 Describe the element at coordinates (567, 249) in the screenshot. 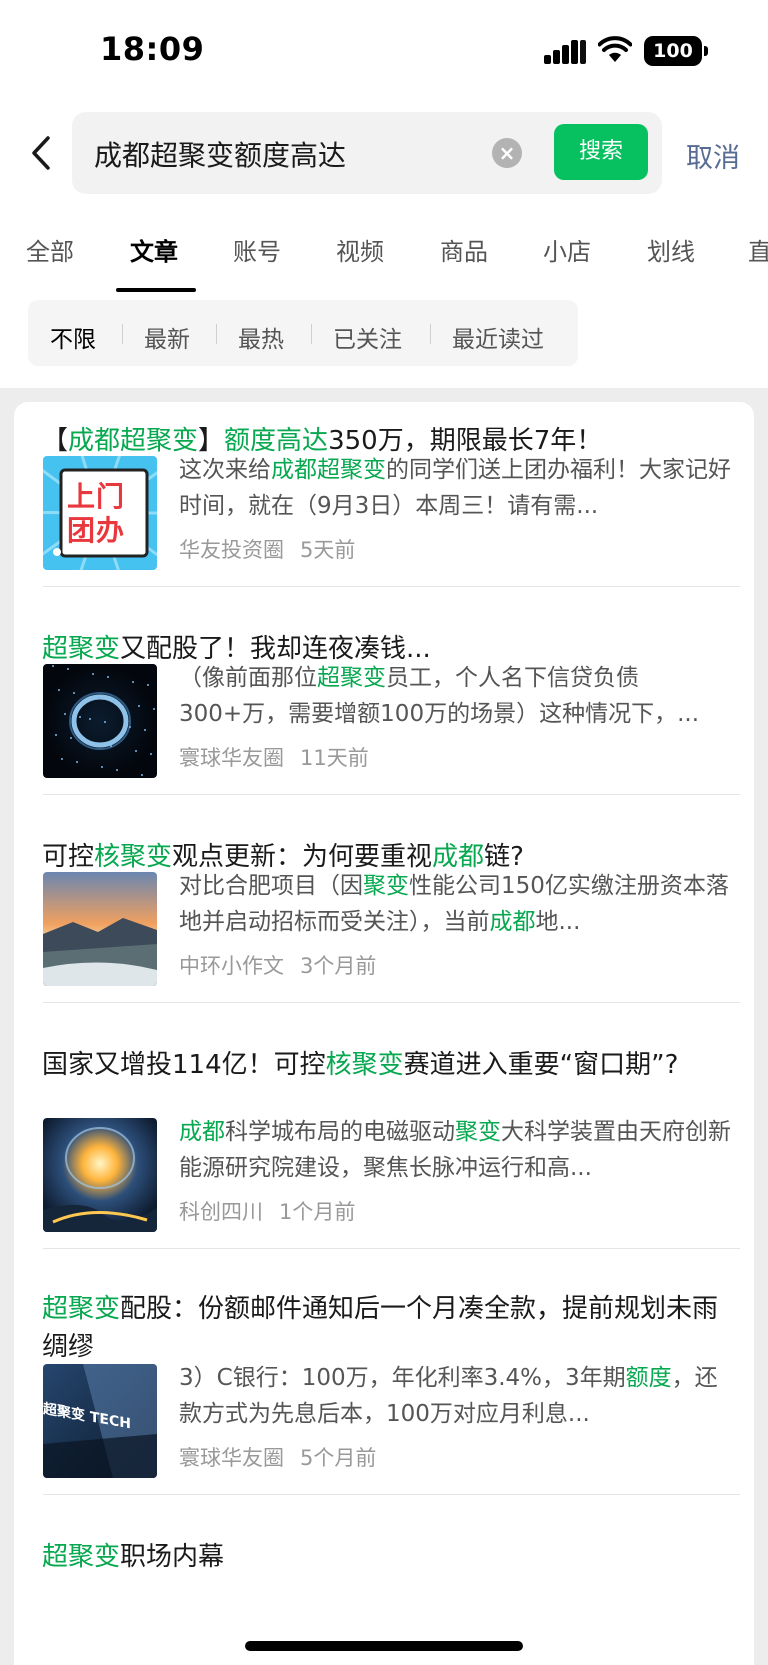

I see `tab-5: 小店` at that location.